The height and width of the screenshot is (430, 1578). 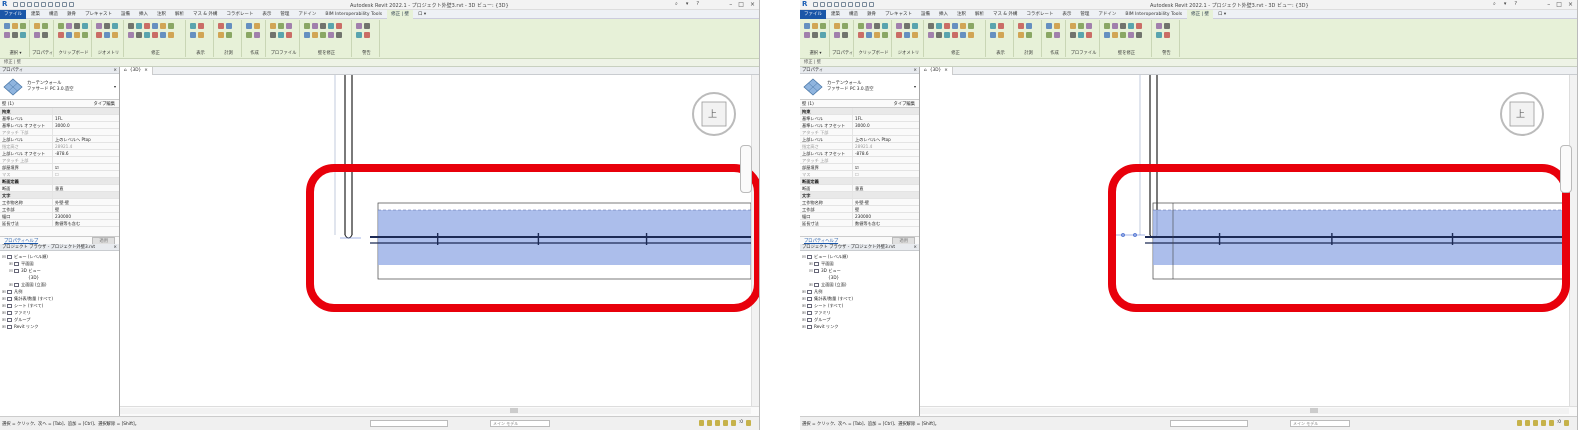 What do you see at coordinates (205, 14) in the screenshot?
I see `ribbon-tab-9: マス & 外構` at bounding box center [205, 14].